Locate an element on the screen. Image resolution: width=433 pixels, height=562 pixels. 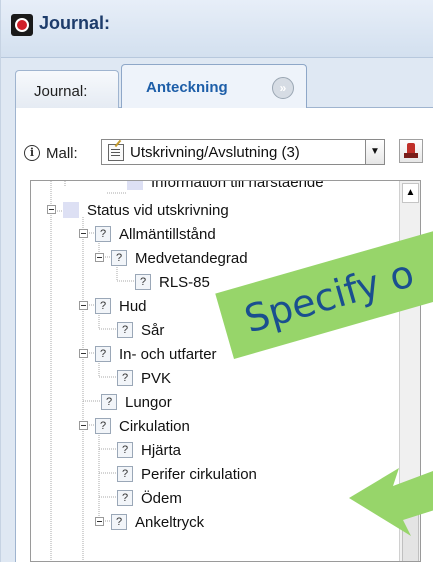
info-icon: i is located at coordinates (32, 153).